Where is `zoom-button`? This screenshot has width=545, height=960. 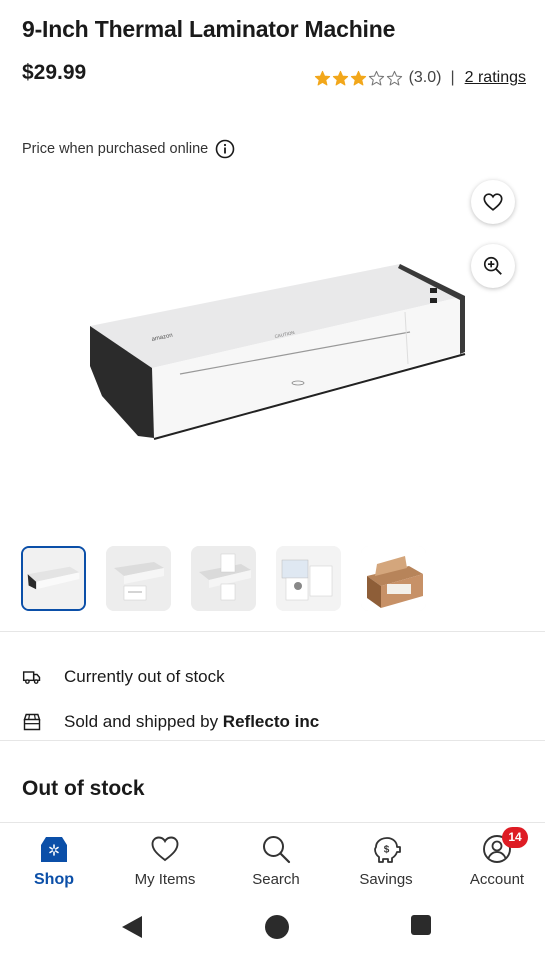 zoom-button is located at coordinates (493, 266).